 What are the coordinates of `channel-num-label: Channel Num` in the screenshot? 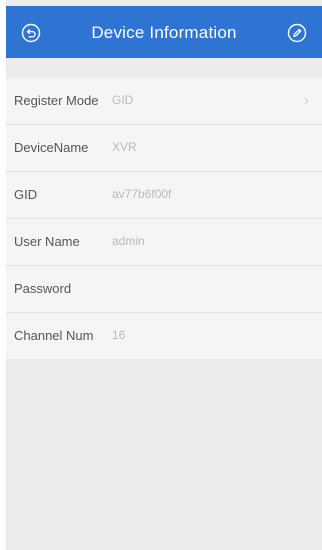 It's located at (54, 335).